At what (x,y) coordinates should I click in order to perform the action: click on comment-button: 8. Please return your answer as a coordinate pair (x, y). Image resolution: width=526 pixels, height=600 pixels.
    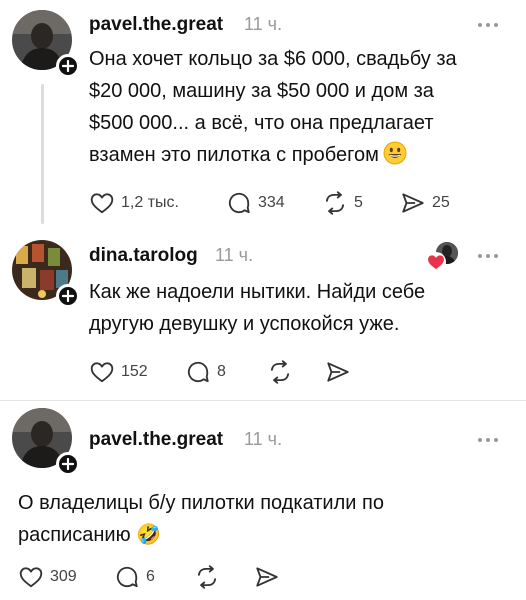
    Looking at the image, I should click on (205, 372).